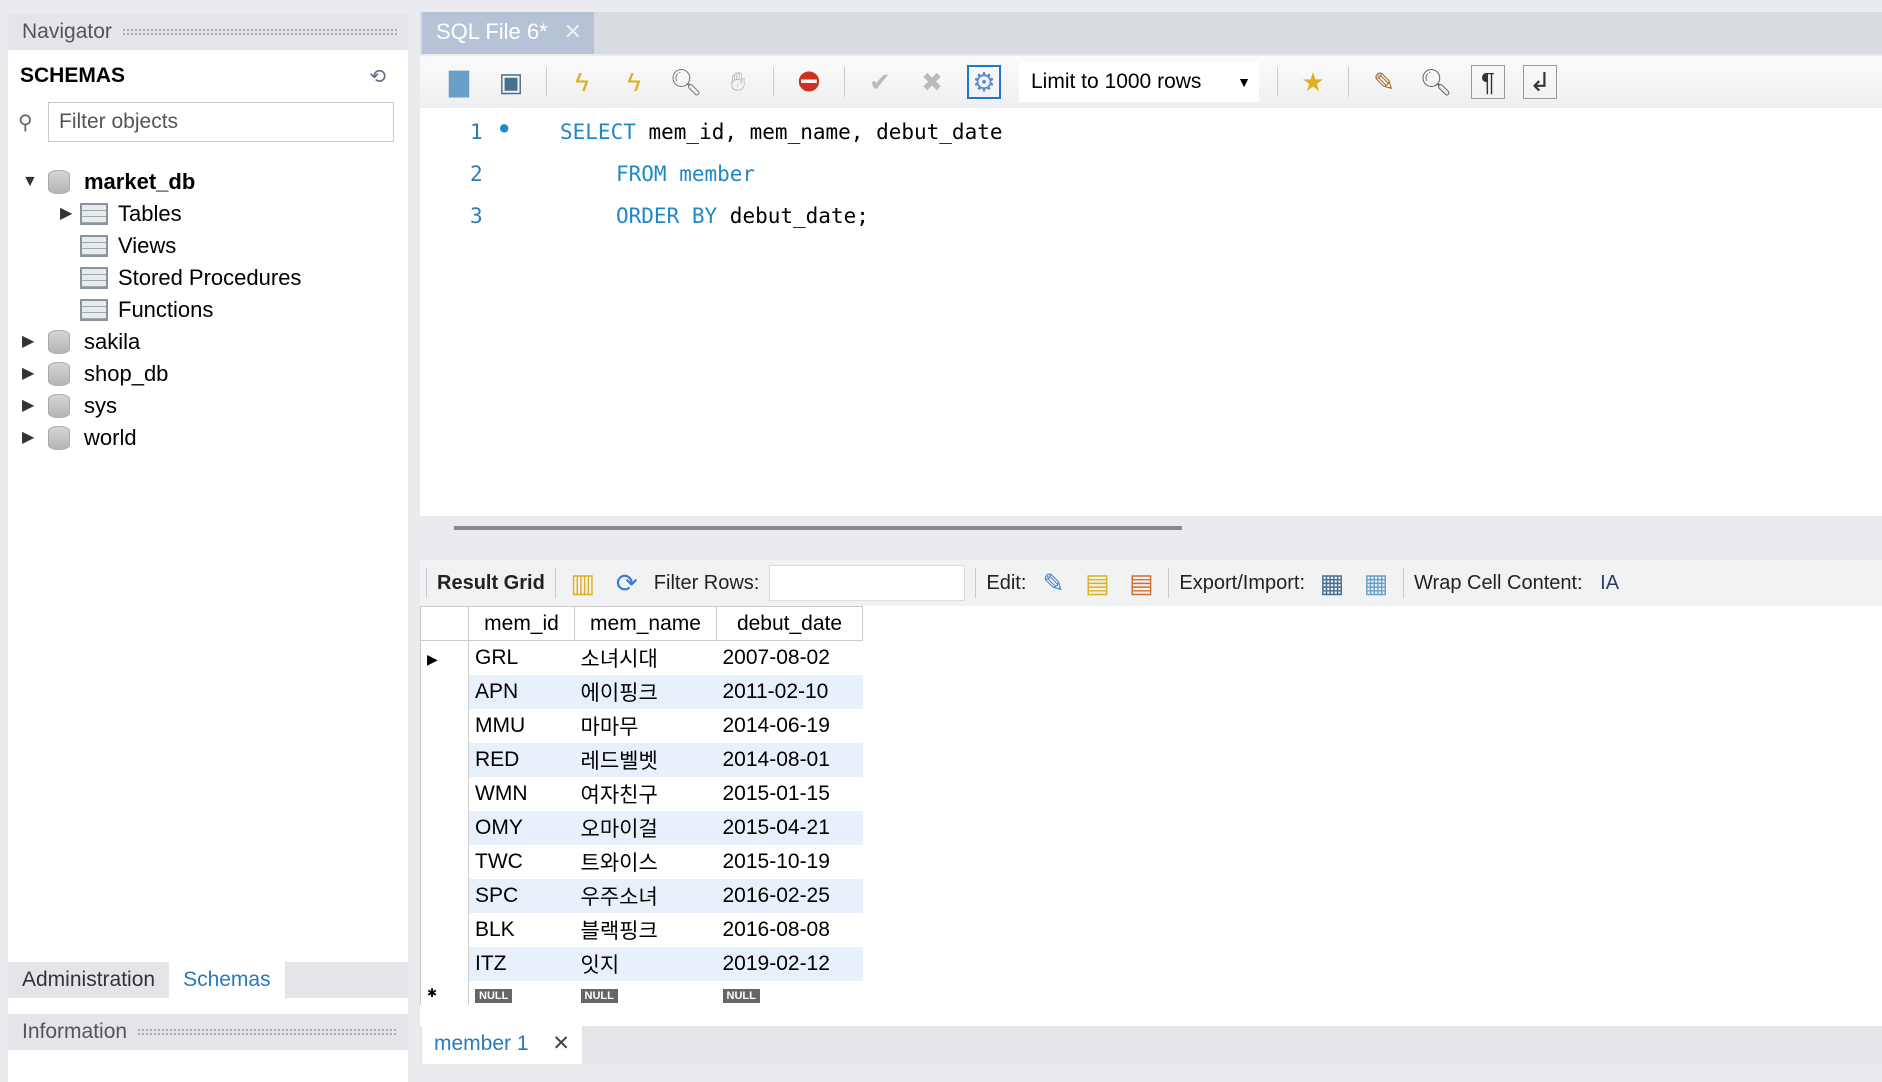  Describe the element at coordinates (521, 691) in the screenshot. I see `cell: APN` at that location.